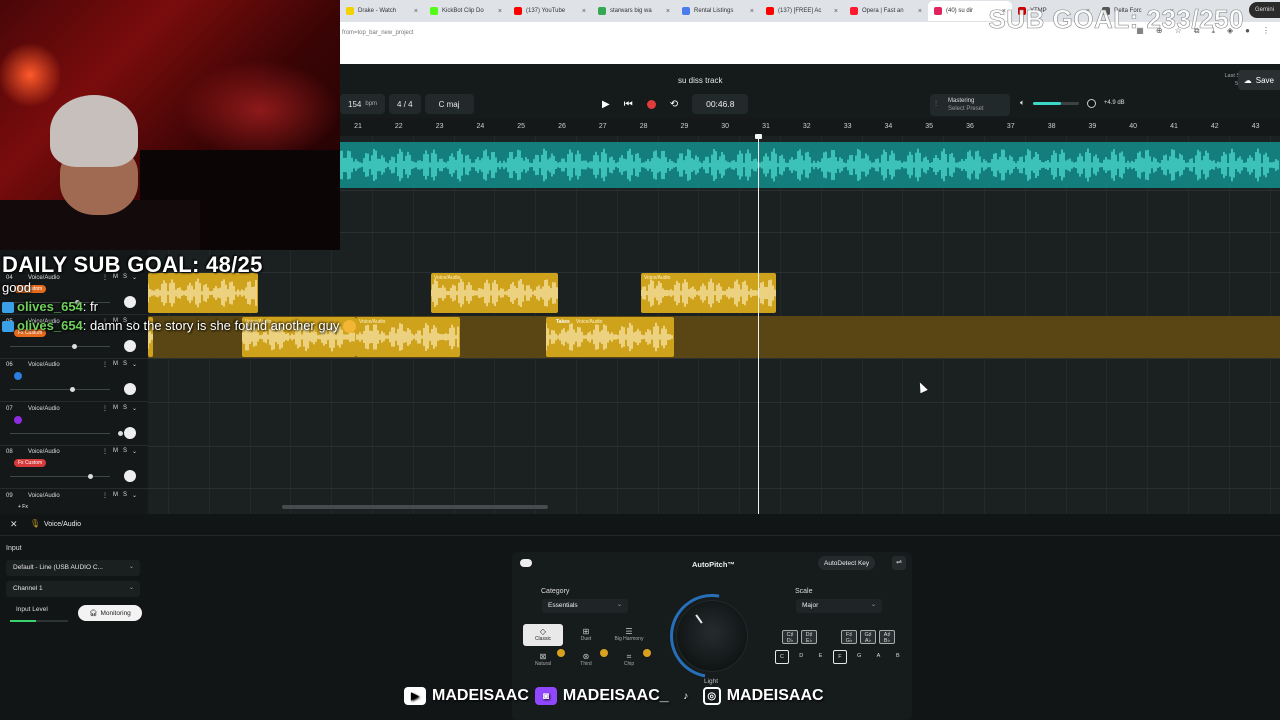 This screenshot has height=720, width=1280. I want to click on track-header: 06 Voice/Audio ⋮ M S ⌄, so click(74, 380).